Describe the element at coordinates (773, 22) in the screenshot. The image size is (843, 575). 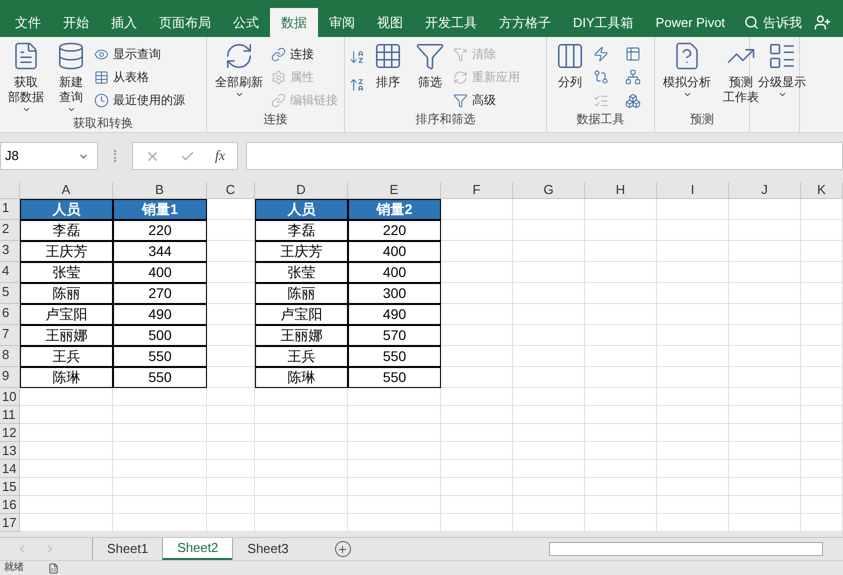
I see `tell-me-button: 告诉我` at that location.